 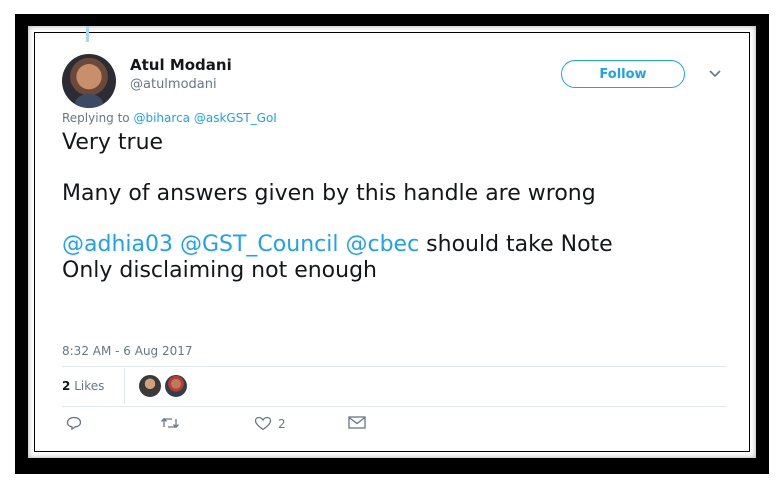 What do you see at coordinates (219, 270) in the screenshot?
I see `tweet-line-4: Only disclaiming not enough` at bounding box center [219, 270].